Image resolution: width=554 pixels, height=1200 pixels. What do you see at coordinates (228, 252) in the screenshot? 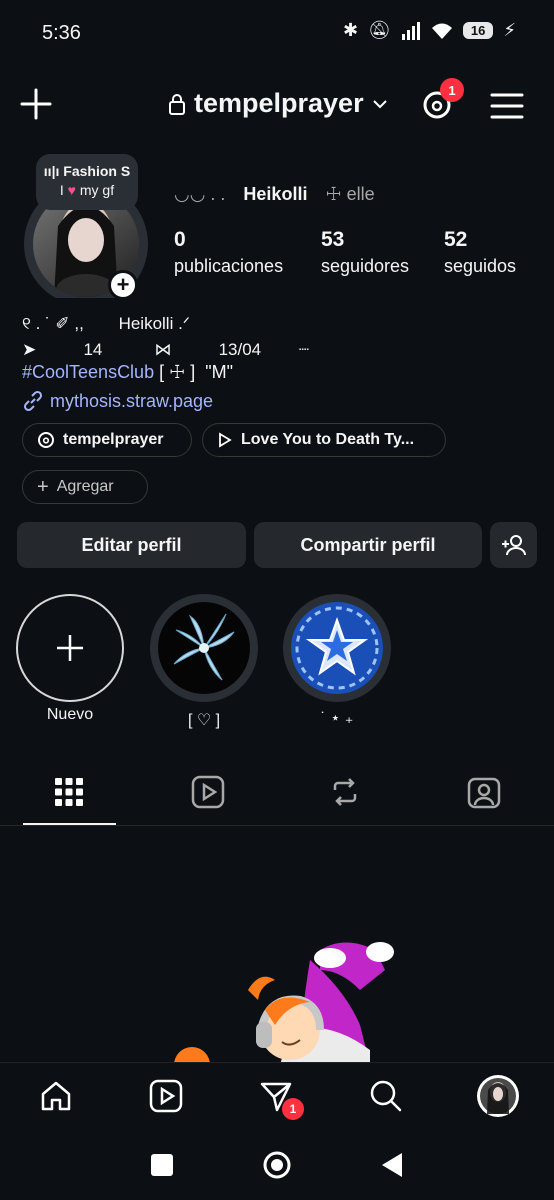
I see `posts-stat: 0 publicaciones` at bounding box center [228, 252].